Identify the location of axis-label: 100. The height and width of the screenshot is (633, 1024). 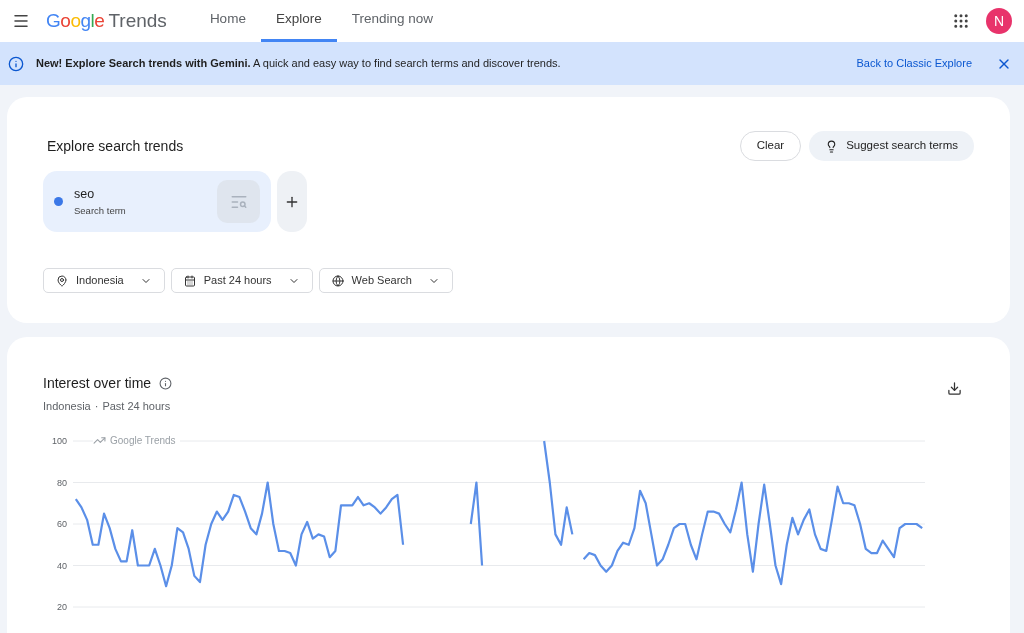
(59, 440).